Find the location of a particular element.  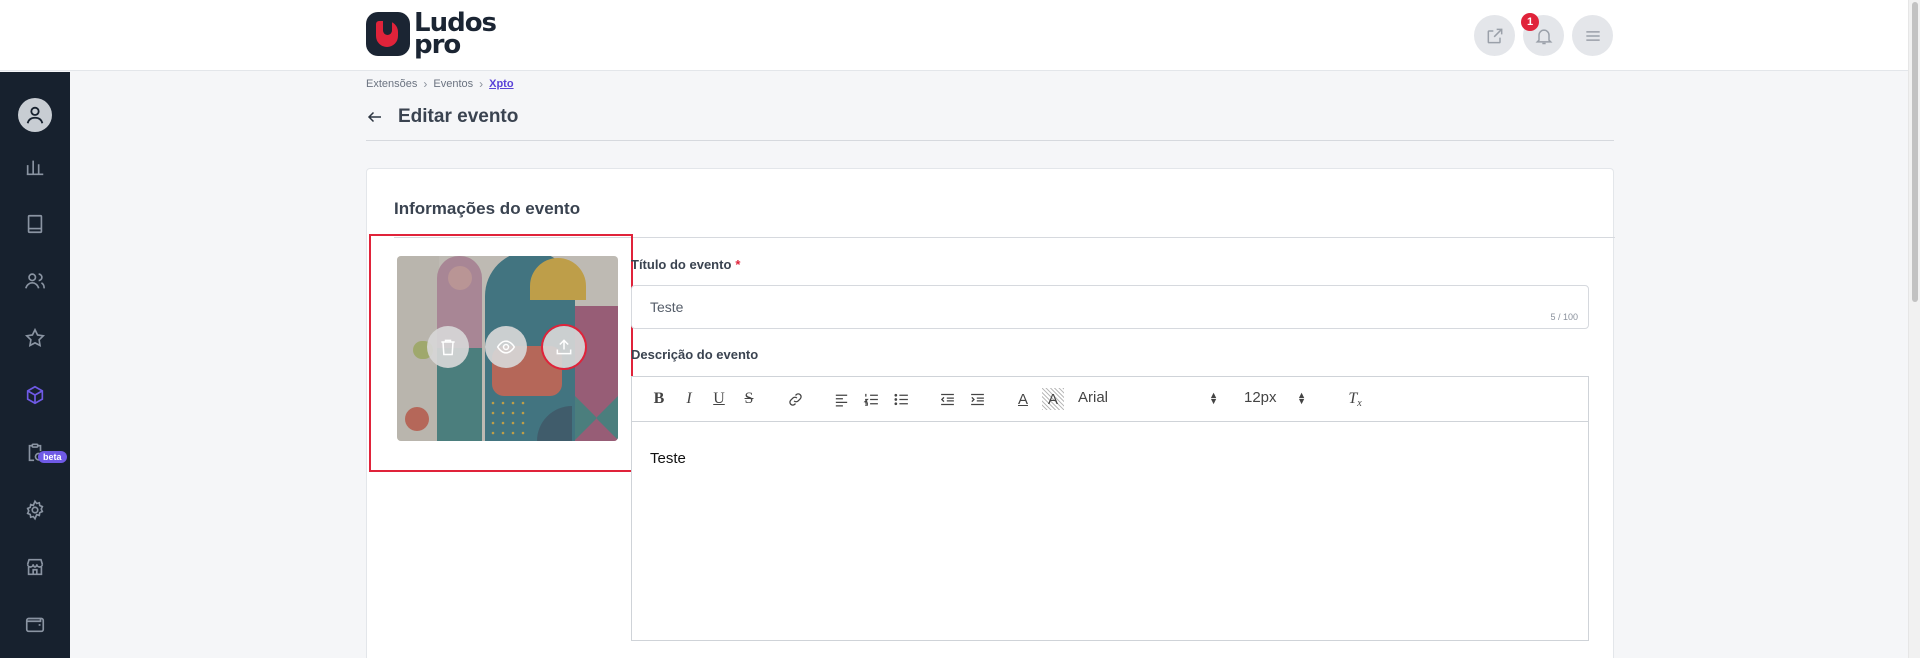

font-family-select: Arial ▲ ▼ is located at coordinates (1148, 397).